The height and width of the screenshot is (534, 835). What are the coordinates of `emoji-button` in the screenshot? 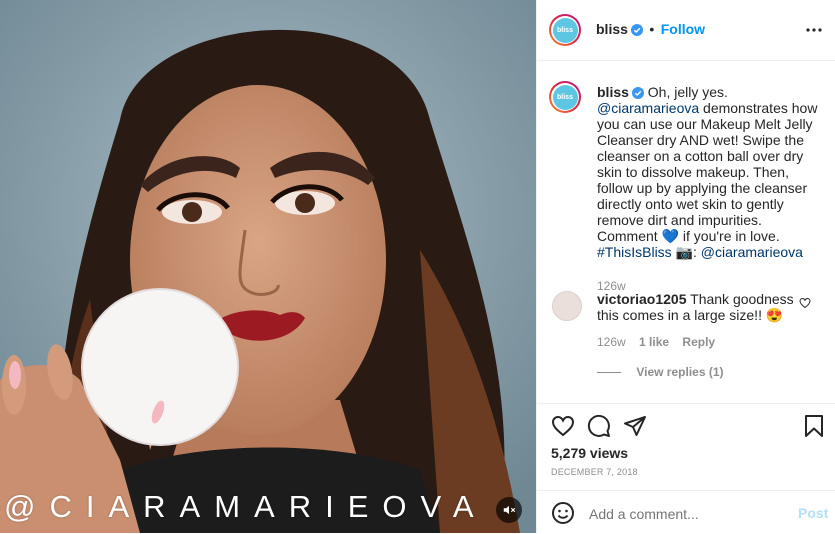 It's located at (563, 515).